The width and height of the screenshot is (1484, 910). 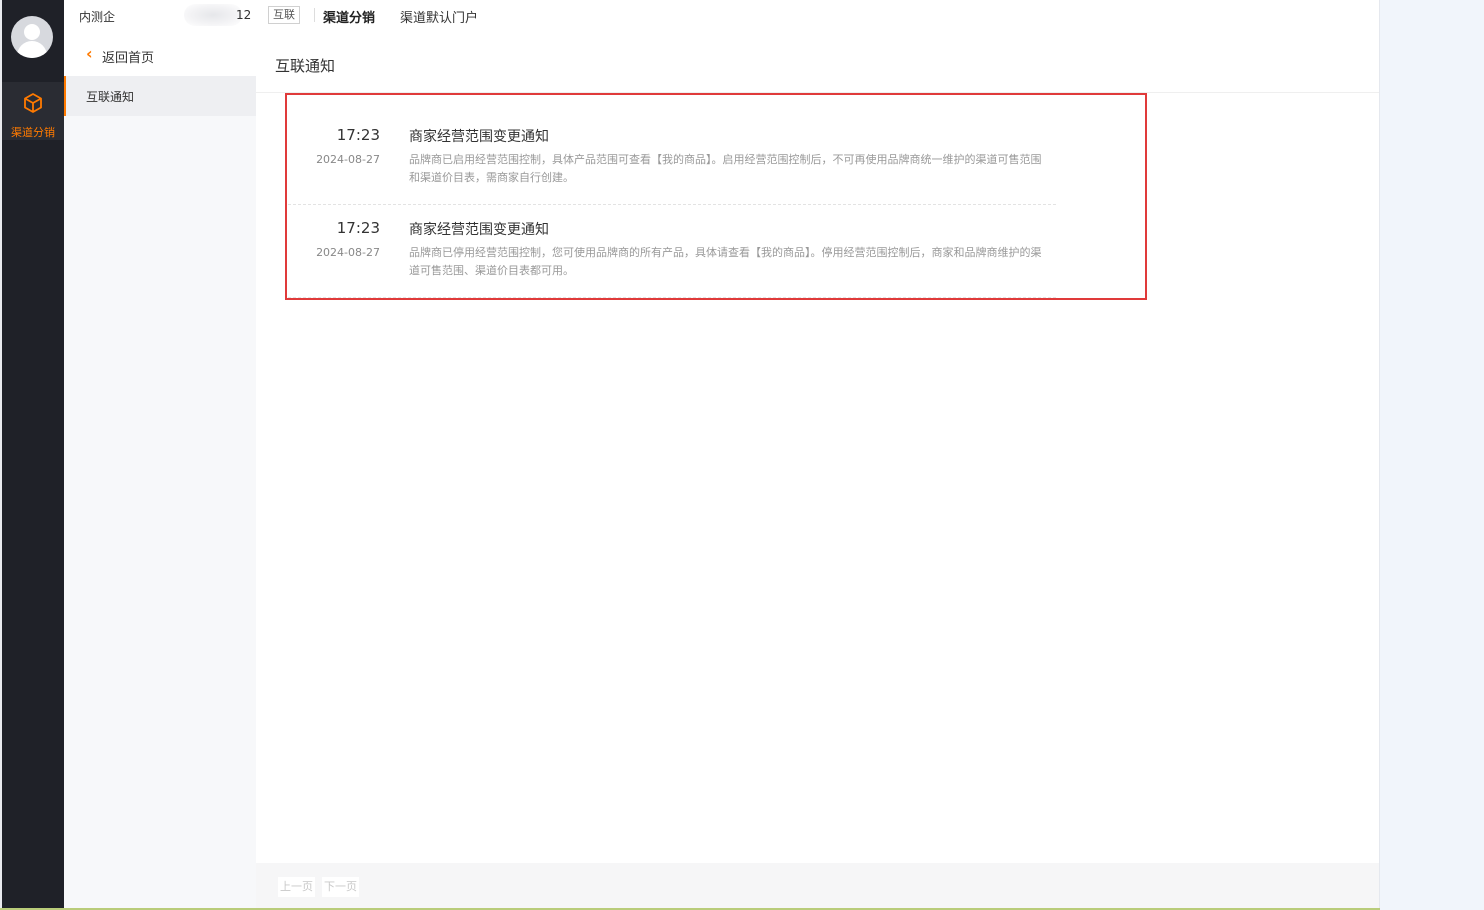 What do you see at coordinates (213, 15) in the screenshot?
I see `redacted-company-name` at bounding box center [213, 15].